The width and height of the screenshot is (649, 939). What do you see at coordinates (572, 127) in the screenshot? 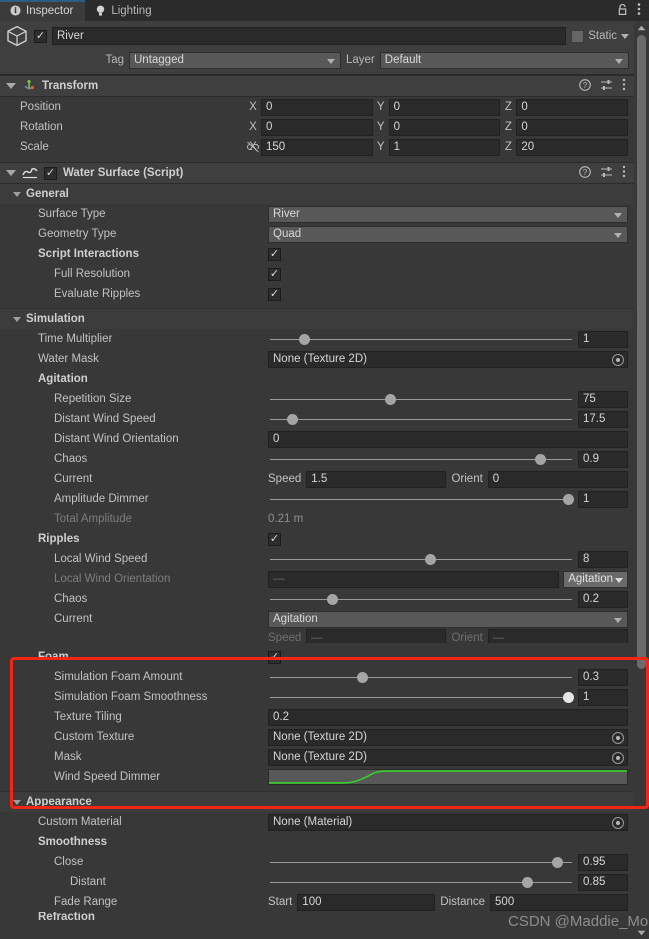
I see `rotation-z-input: 0` at bounding box center [572, 127].